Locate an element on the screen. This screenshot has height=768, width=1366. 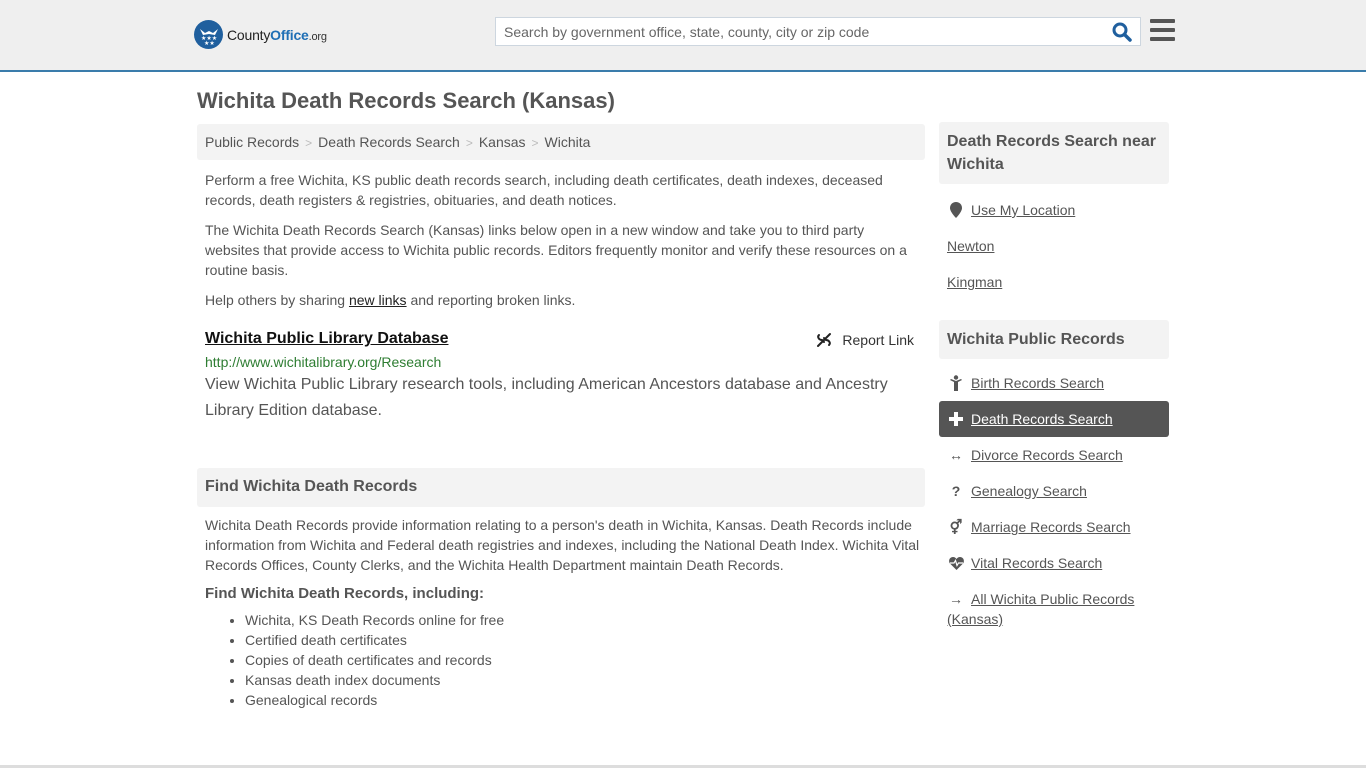
sidebar-item-link: Divorce Records Search is located at coordinates (1047, 455).